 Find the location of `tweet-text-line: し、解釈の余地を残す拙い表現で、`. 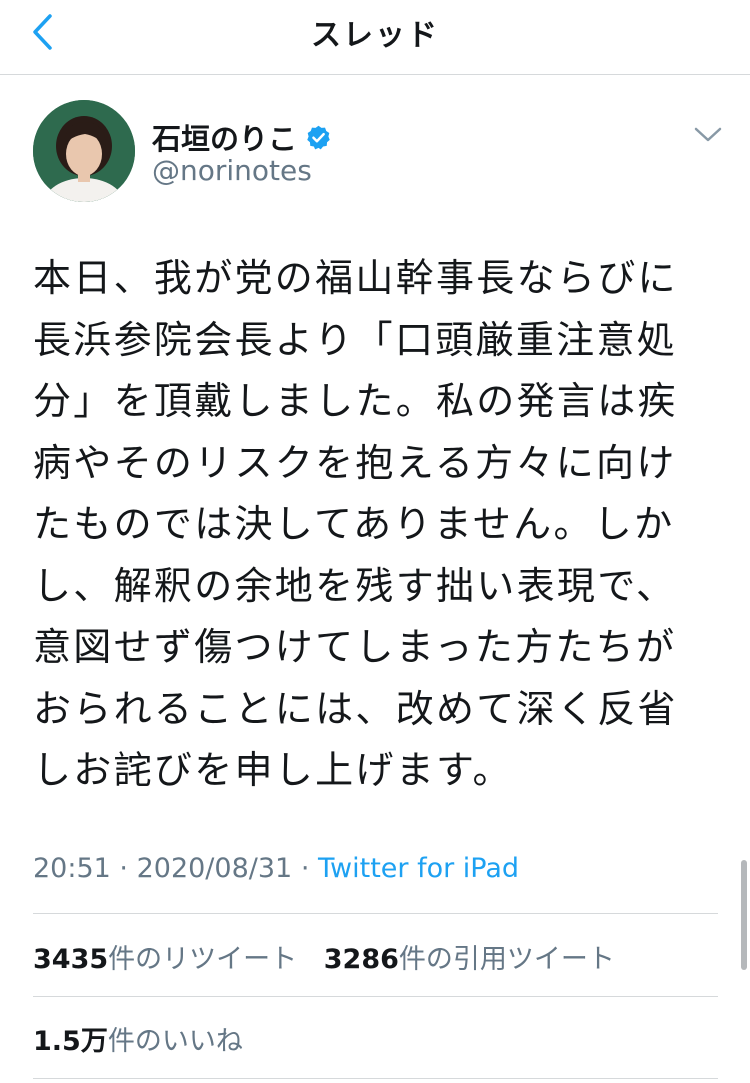

tweet-text-line: し、解釈の余地を残す拙い表現で、 is located at coordinates (355, 585).